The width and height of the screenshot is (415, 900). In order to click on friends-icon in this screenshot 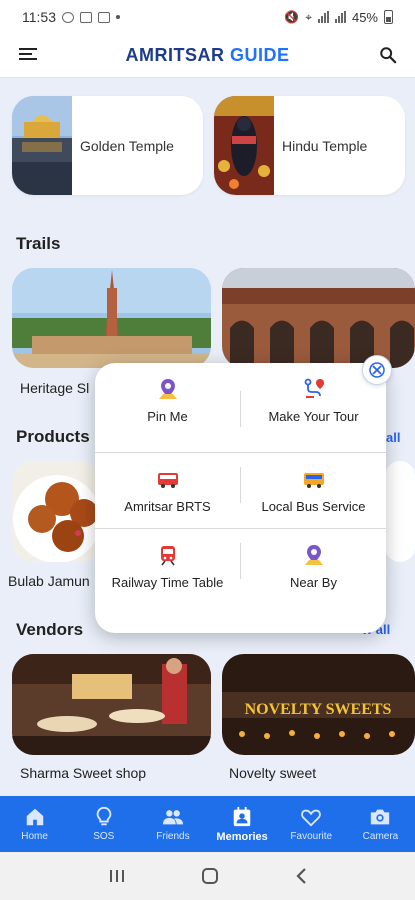, I will do `click(173, 817)`.